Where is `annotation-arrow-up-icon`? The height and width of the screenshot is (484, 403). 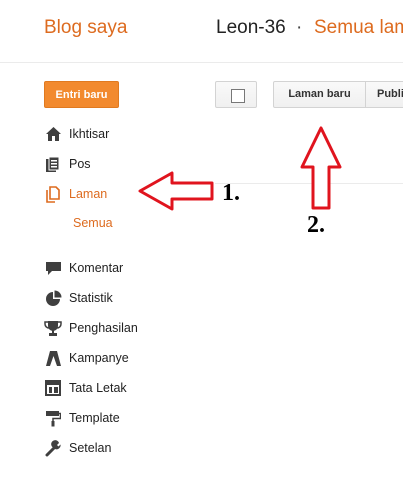 annotation-arrow-up-icon is located at coordinates (321, 168).